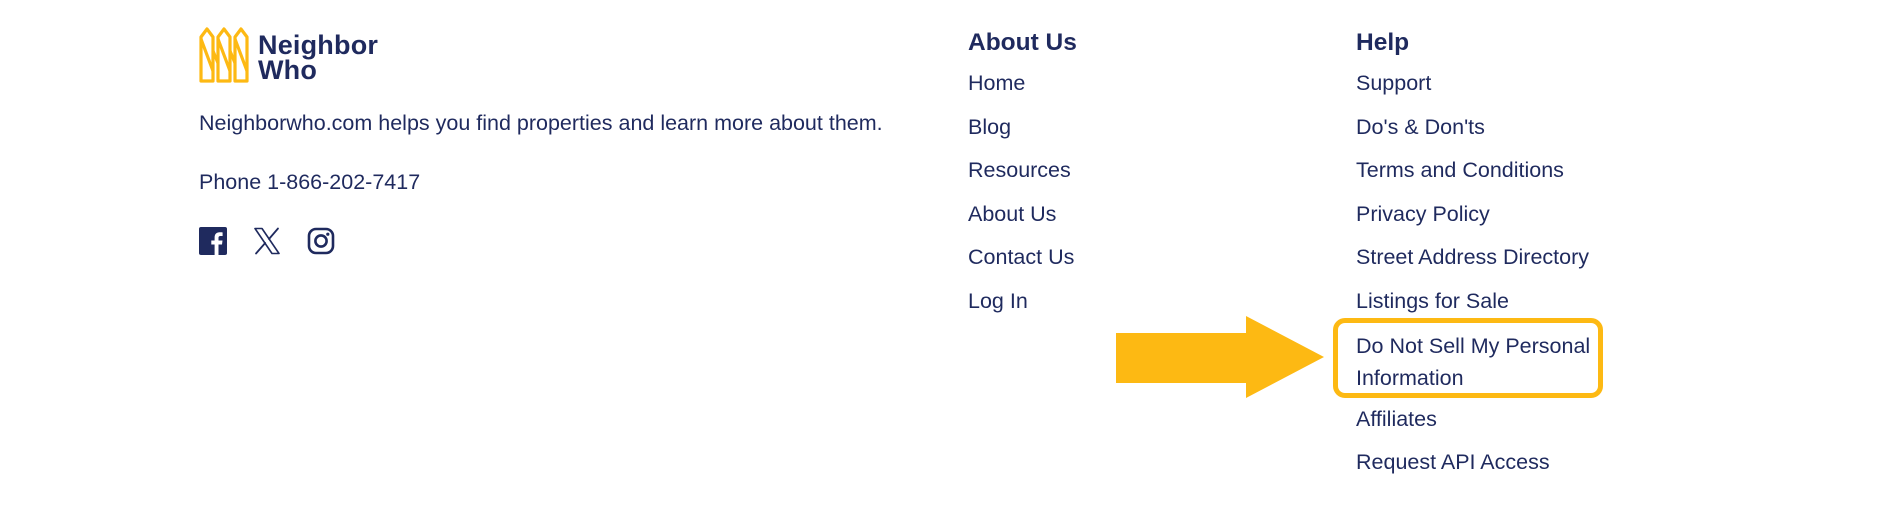 The width and height of the screenshot is (1892, 509). Describe the element at coordinates (1423, 214) in the screenshot. I see `link-privacy-policy: Privacy Policy` at that location.